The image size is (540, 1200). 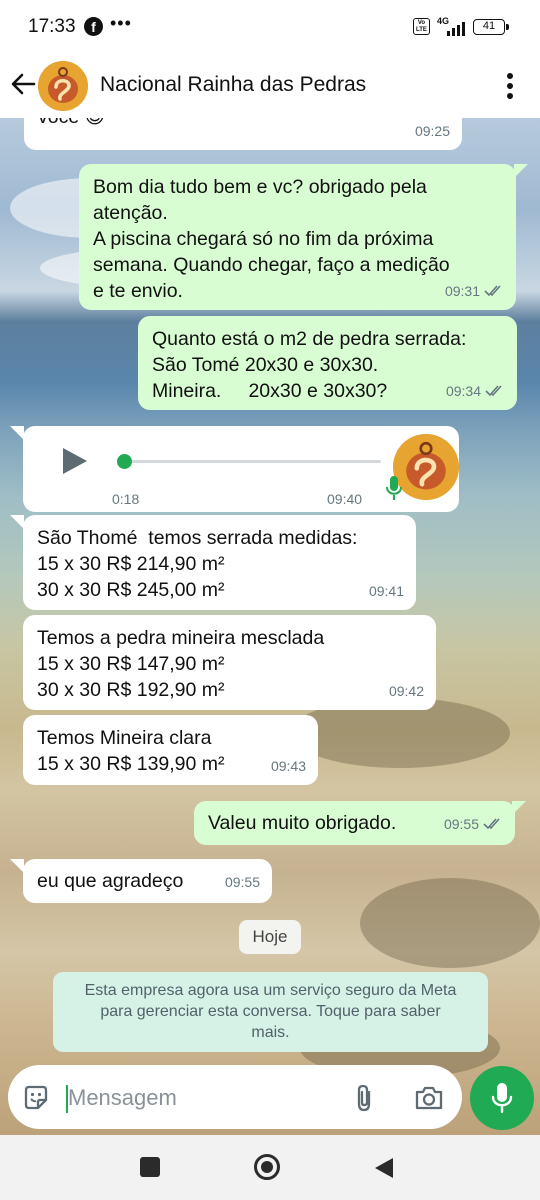 I want to click on volte-icon: Vo LTE, so click(x=421, y=26).